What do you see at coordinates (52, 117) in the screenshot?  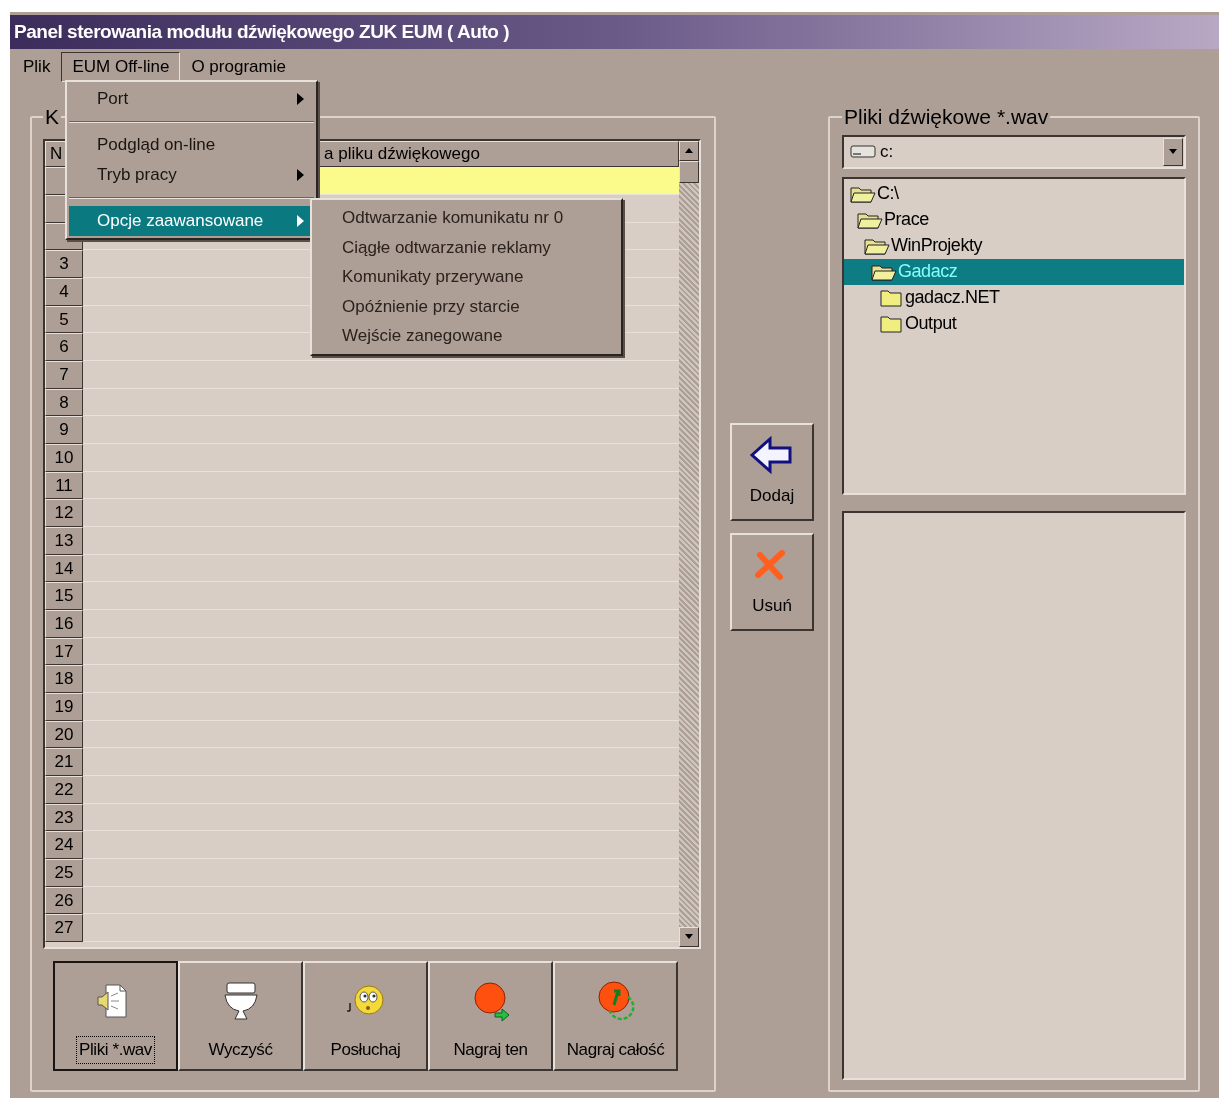 I see `group-title: K` at bounding box center [52, 117].